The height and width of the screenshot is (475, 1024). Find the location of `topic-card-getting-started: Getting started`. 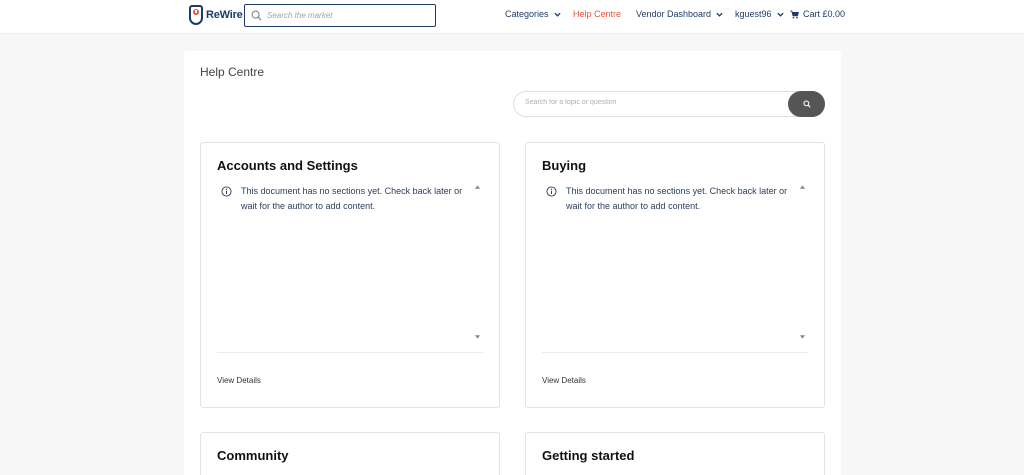

topic-card-getting-started: Getting started is located at coordinates (675, 453).